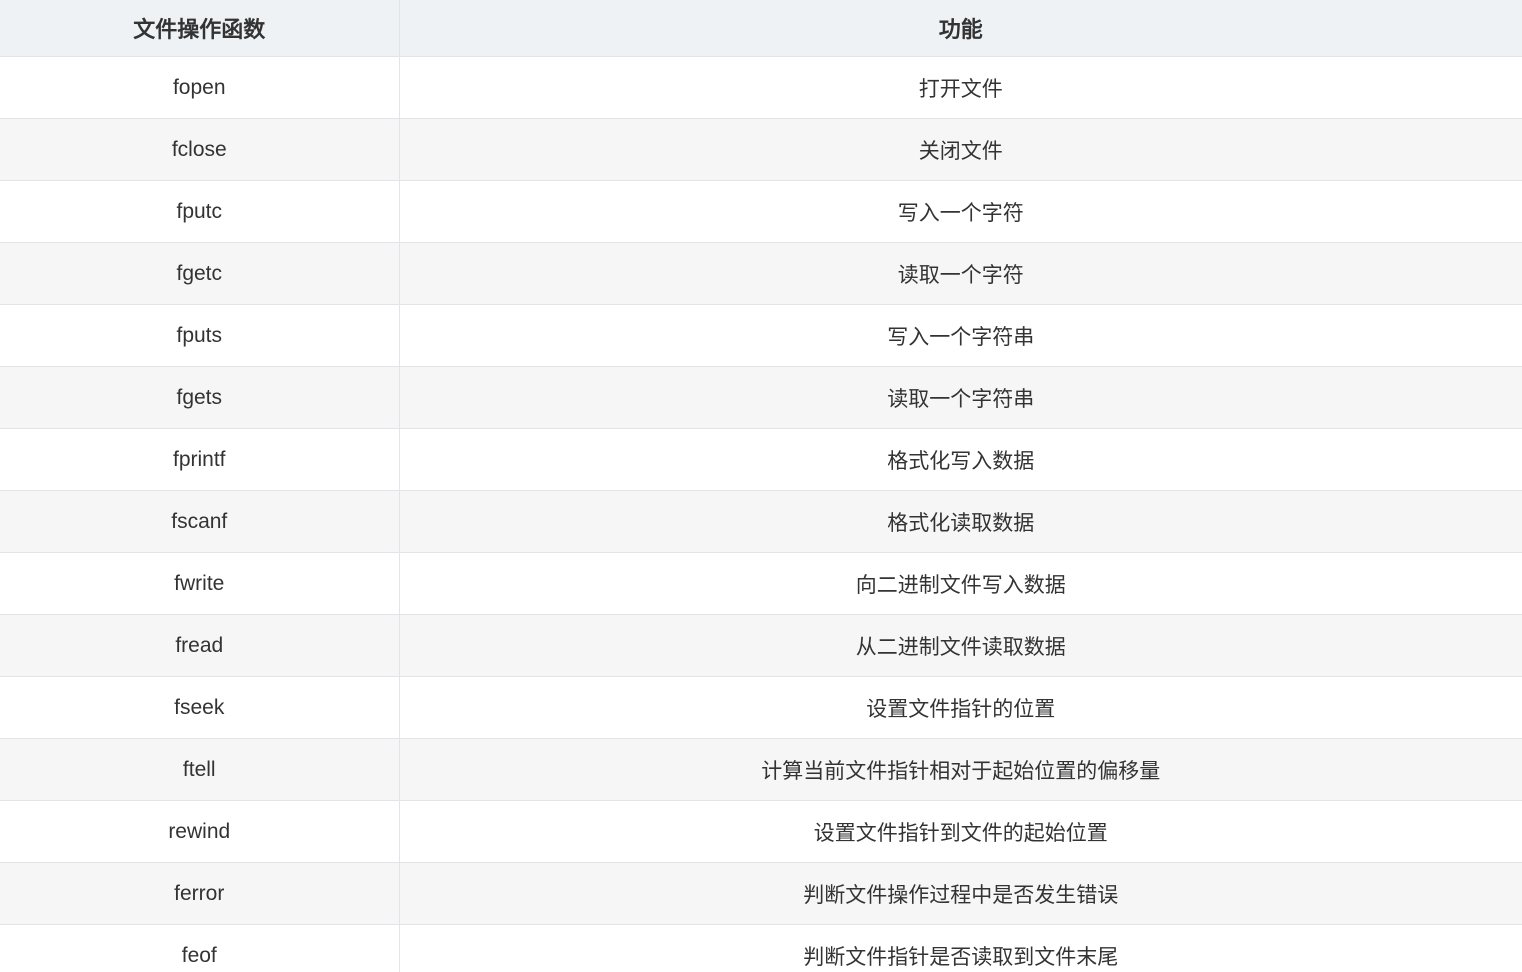  Describe the element at coordinates (960, 397) in the screenshot. I see `function-description-cell: 读取一个字符串` at that location.